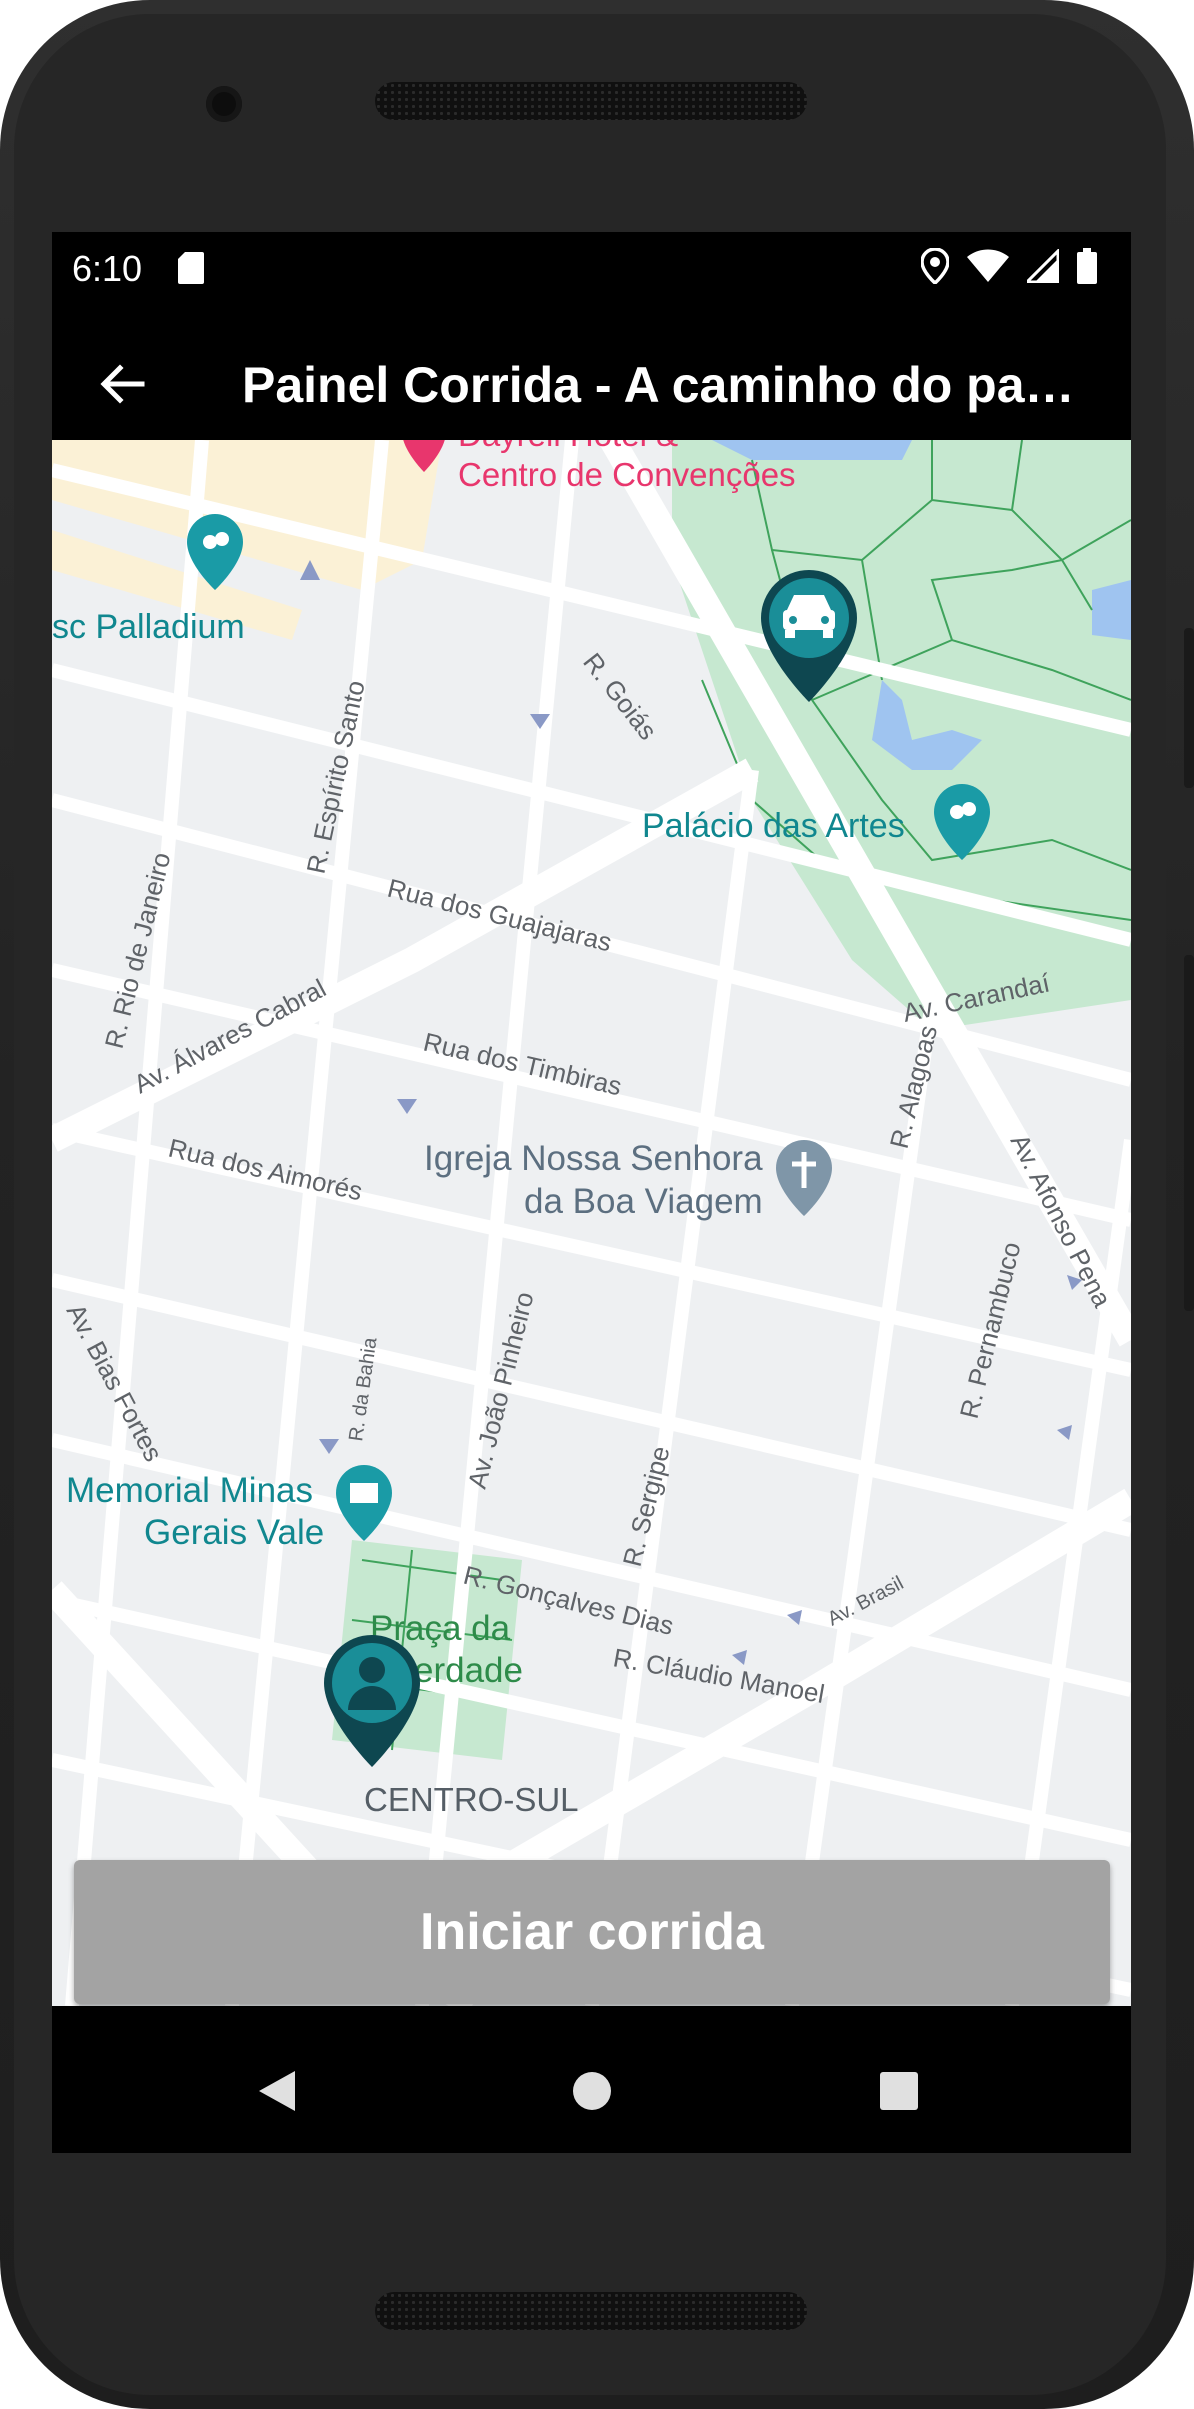  Describe the element at coordinates (773, 826) in the screenshot. I see `poi-palacio: Palácio das Artes` at that location.